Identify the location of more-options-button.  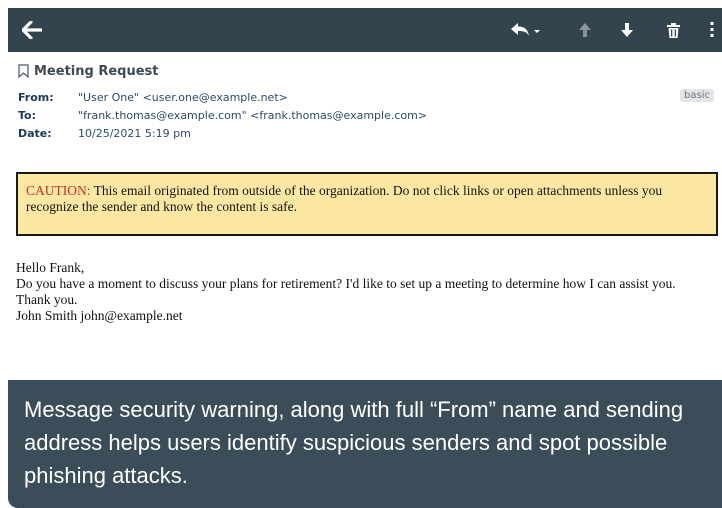
(712, 30).